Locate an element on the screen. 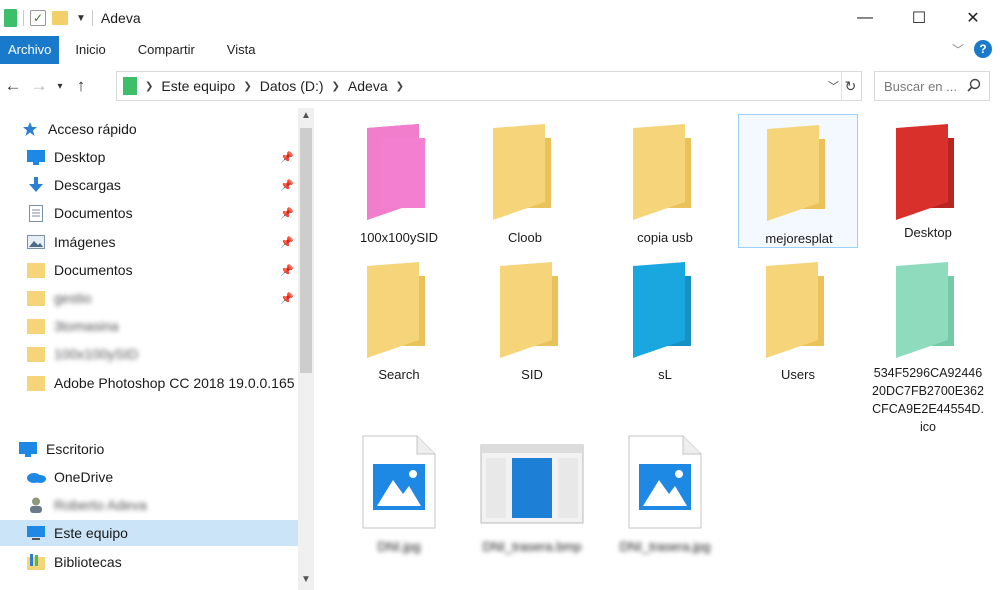  sidebar-item-bibliotecas: Bibliotecas is located at coordinates (74, 562).